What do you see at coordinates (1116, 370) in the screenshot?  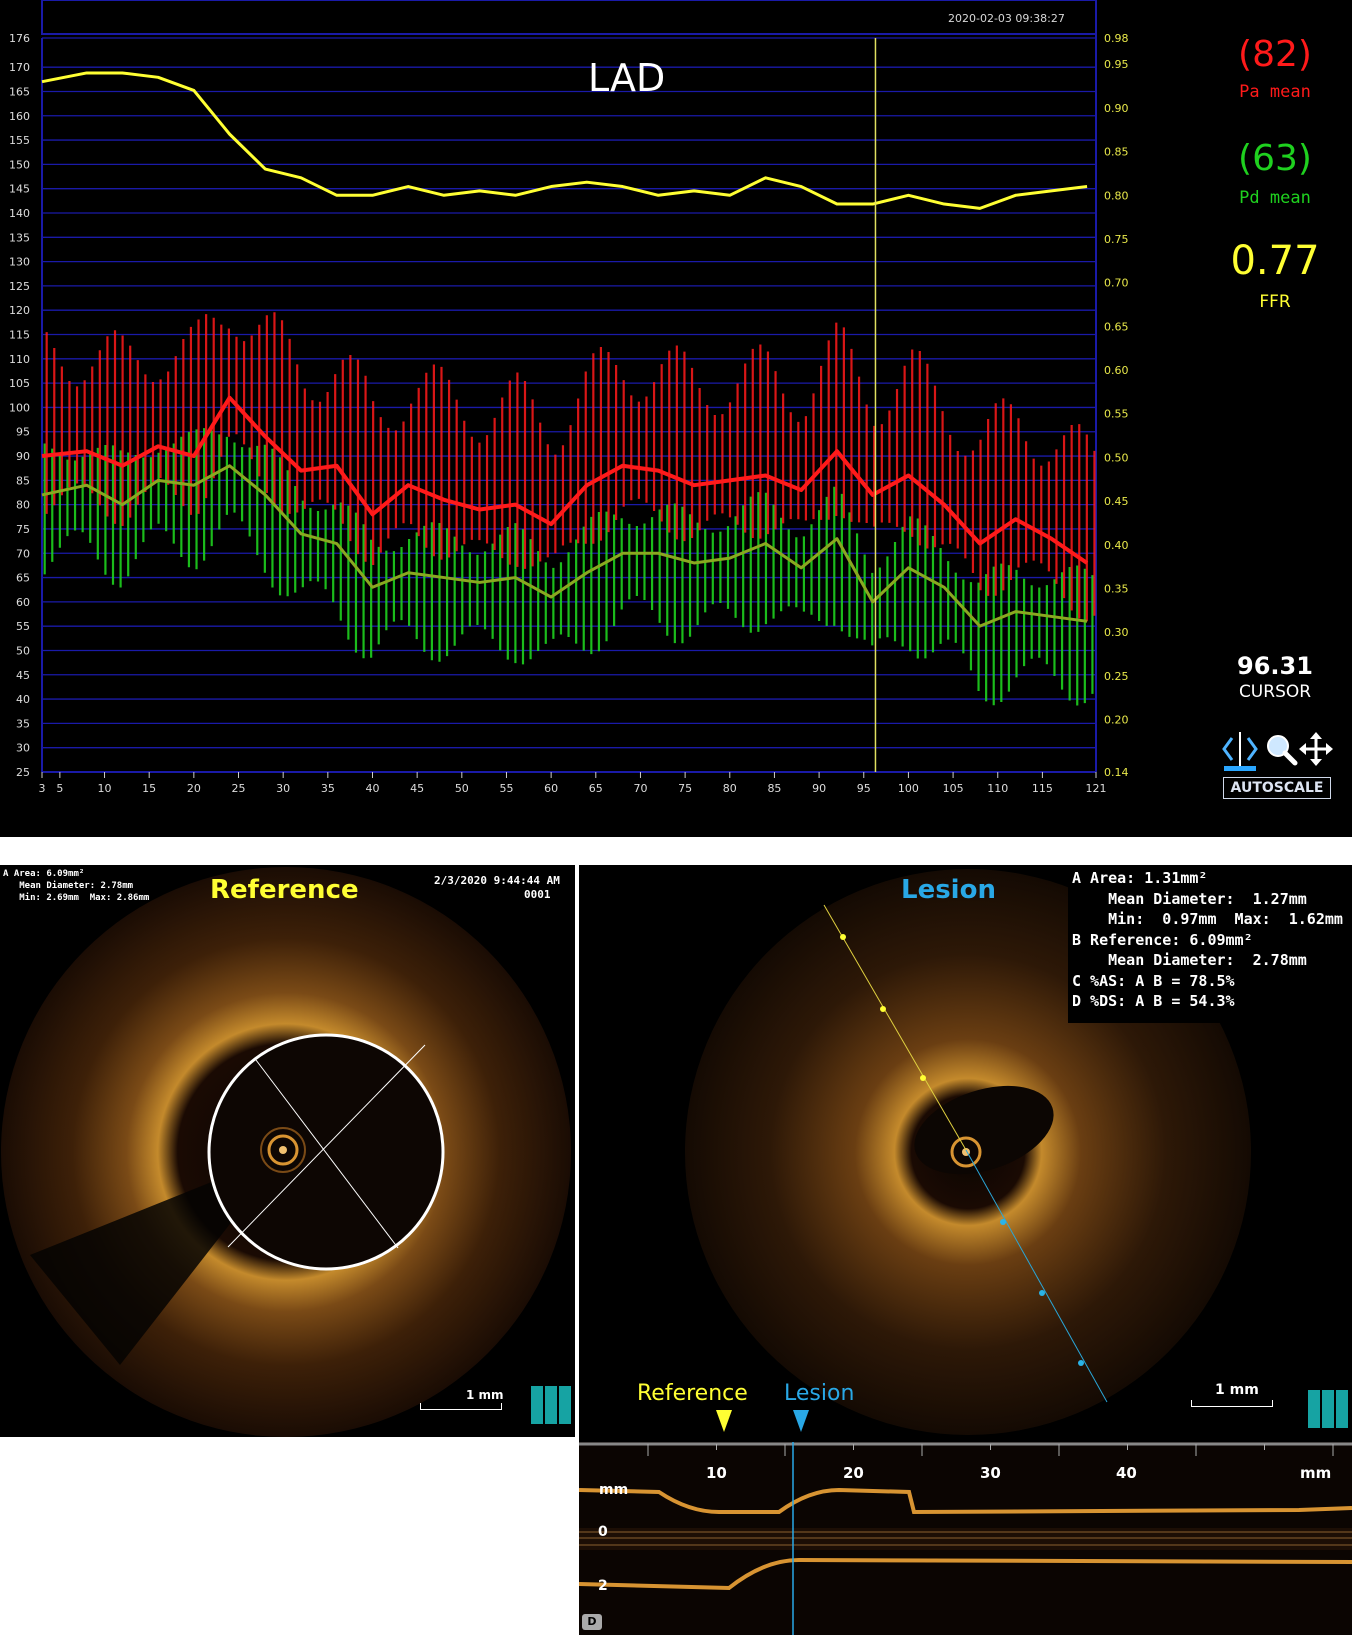 I see `right-tick-label: 0.60` at bounding box center [1116, 370].